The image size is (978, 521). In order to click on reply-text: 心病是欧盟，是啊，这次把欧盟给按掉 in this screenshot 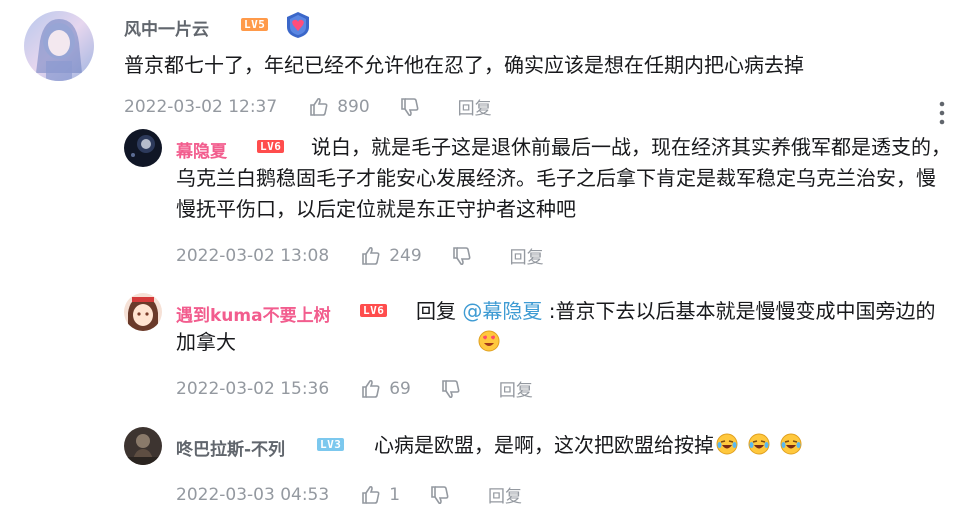, I will do `click(588, 445)`.